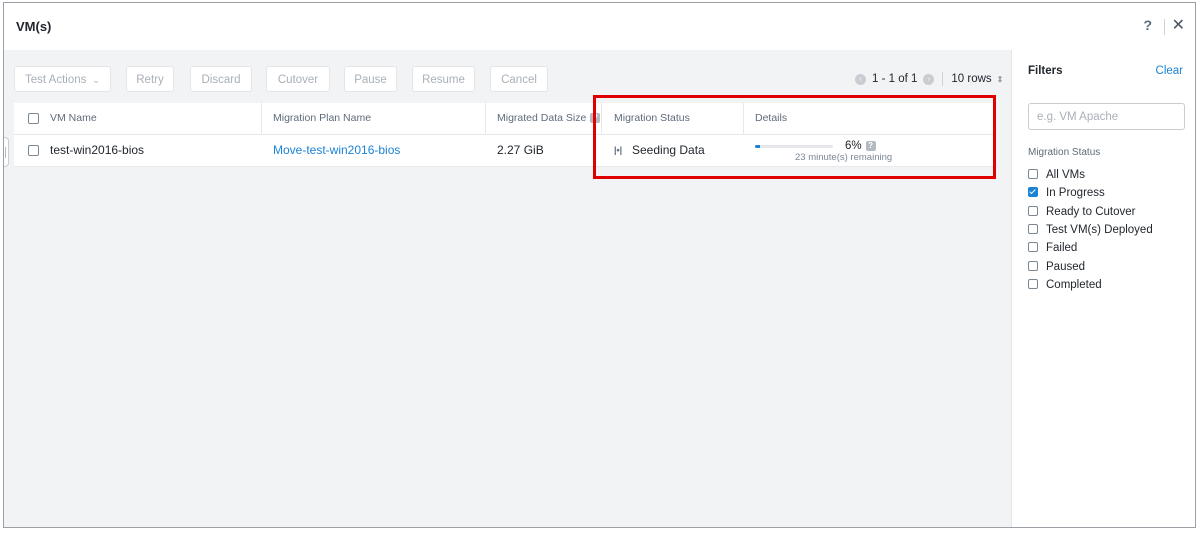  I want to click on row-checkbox, so click(33, 150).